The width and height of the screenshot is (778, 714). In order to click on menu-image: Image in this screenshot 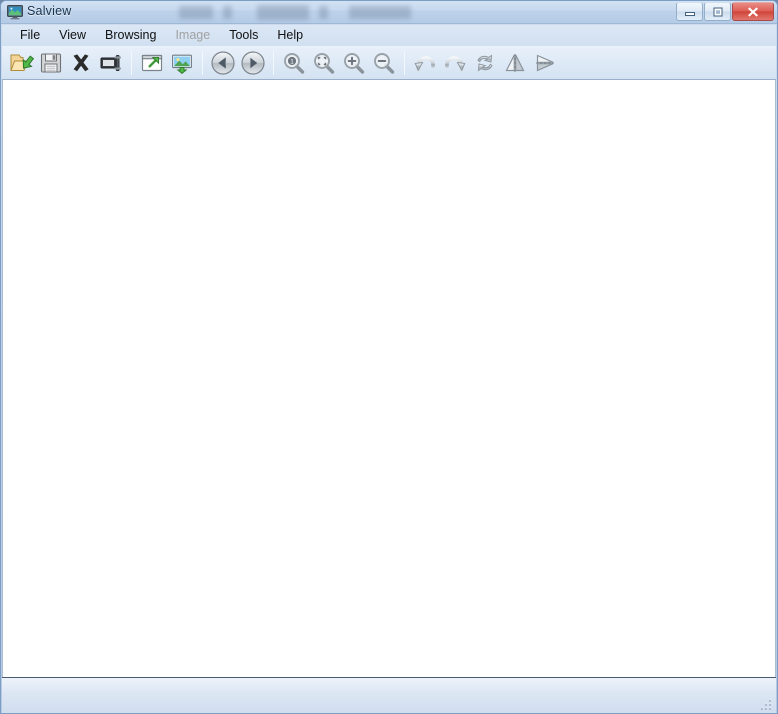, I will do `click(193, 35)`.